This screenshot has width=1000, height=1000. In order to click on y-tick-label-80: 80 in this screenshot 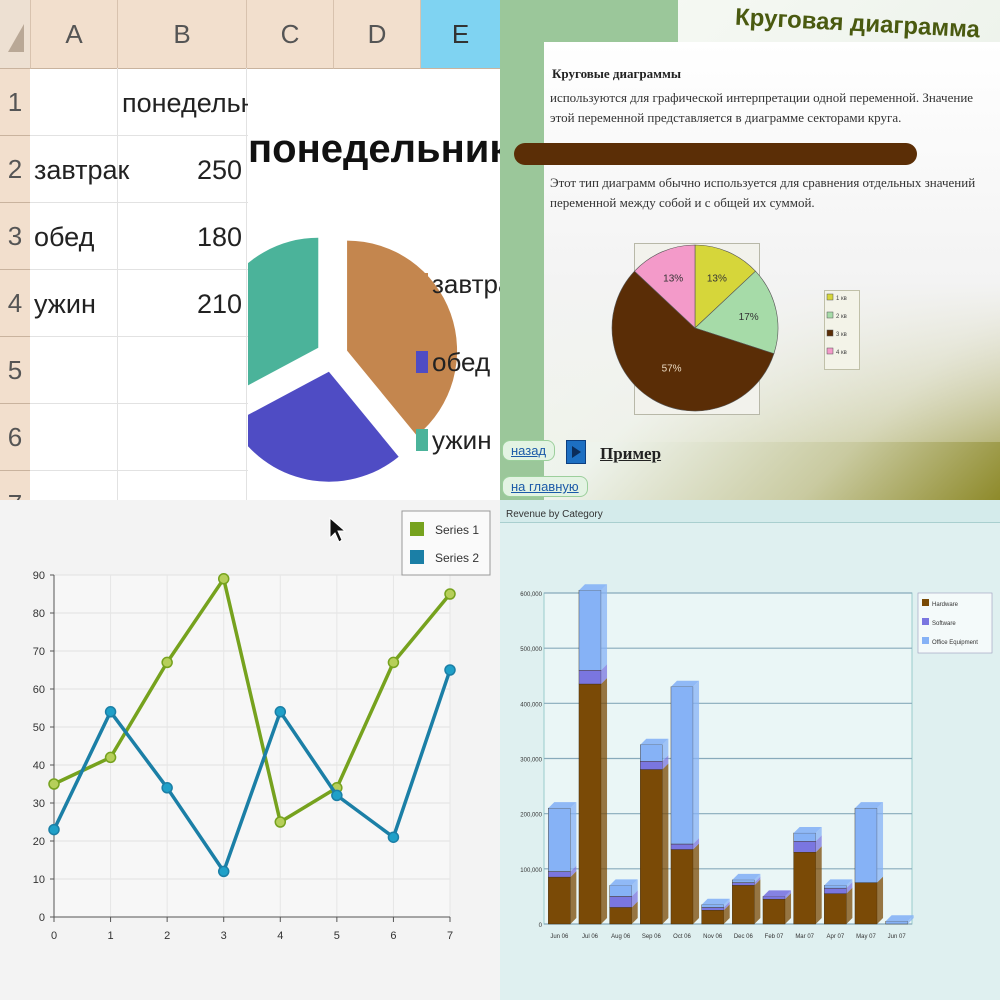, I will do `click(39, 614)`.